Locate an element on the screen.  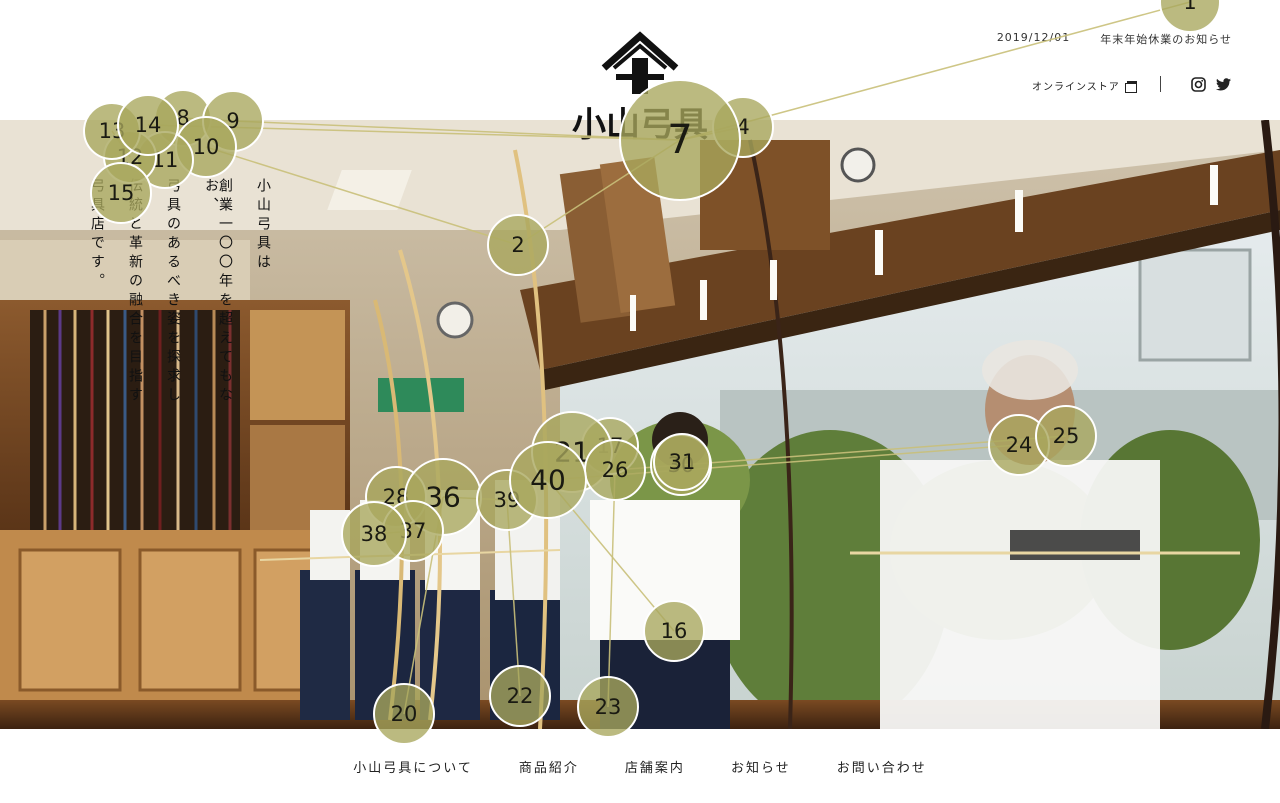
online-store-link: オンラインストア is located at coordinates (1084, 85).